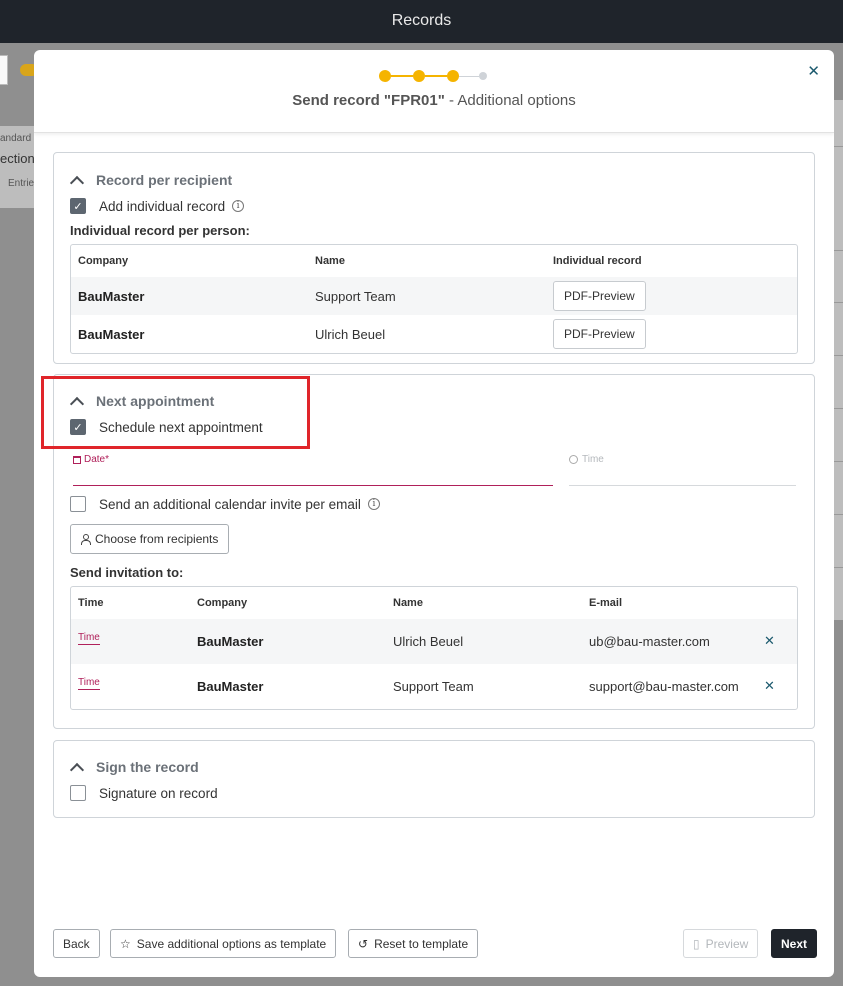 The width and height of the screenshot is (843, 986). Describe the element at coordinates (510, 100) in the screenshot. I see `dialog-title-step: - Additional options` at that location.